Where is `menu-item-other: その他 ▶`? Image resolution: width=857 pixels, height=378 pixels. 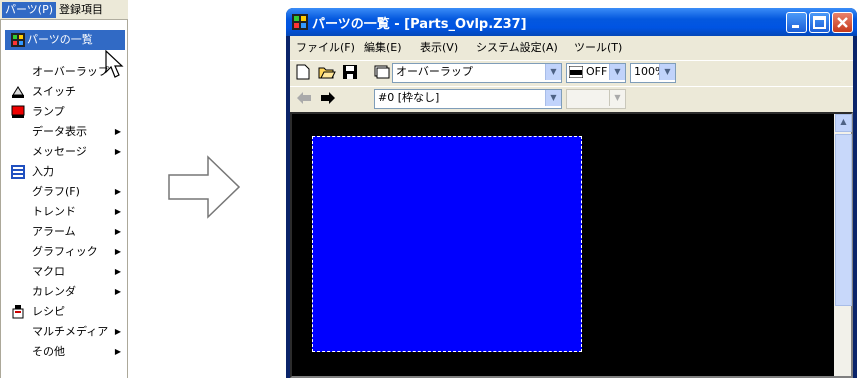 menu-item-other: その他 ▶ is located at coordinates (64, 352).